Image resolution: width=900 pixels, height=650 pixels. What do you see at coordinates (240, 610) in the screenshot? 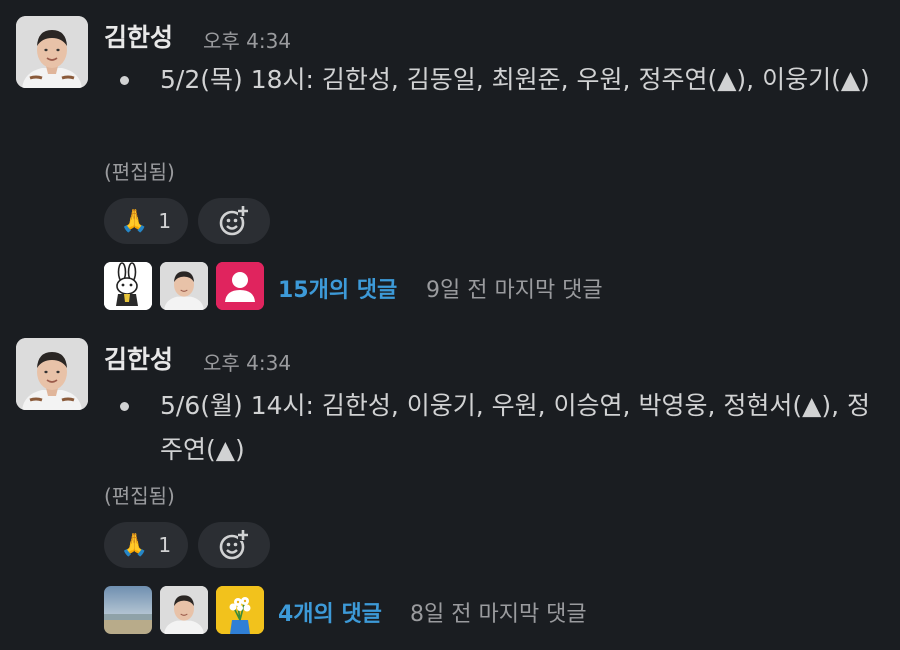
I see `flowers-avatar` at bounding box center [240, 610].